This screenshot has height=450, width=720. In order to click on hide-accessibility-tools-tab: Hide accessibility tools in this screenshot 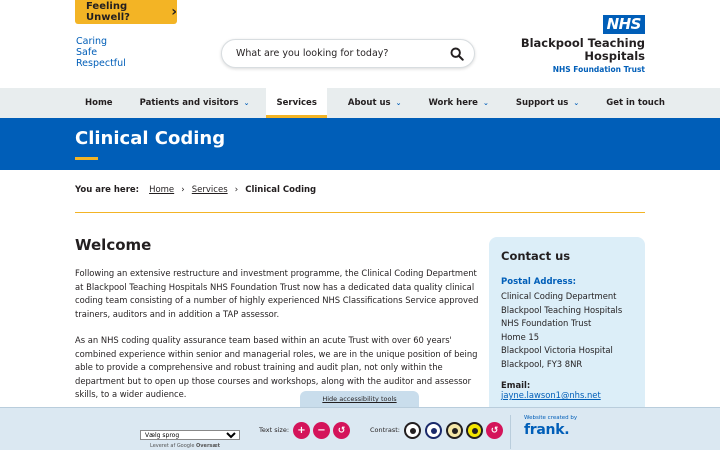, I will do `click(359, 399)`.